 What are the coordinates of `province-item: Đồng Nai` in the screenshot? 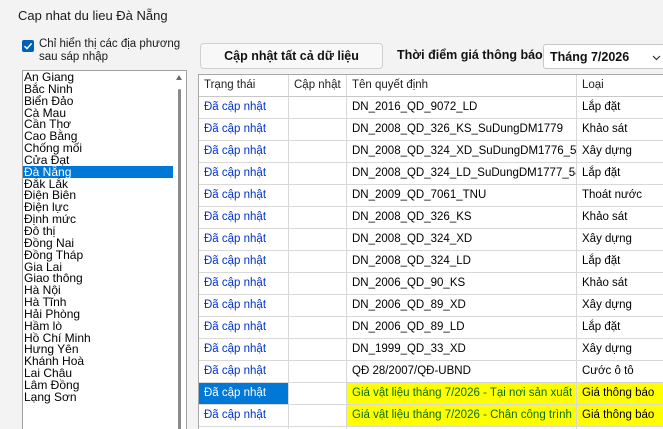 It's located at (104, 243).